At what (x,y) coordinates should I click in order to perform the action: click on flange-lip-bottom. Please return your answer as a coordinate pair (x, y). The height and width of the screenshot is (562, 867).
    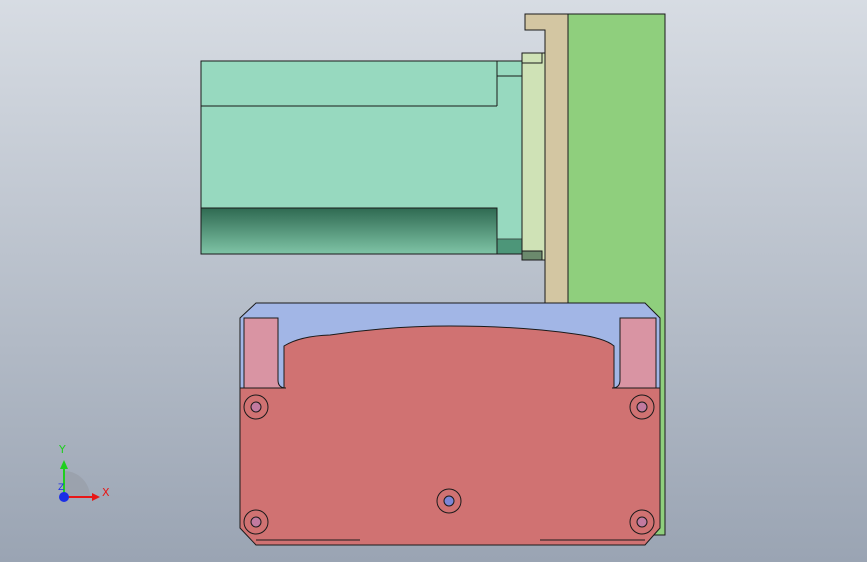
    Looking at the image, I should click on (532, 255).